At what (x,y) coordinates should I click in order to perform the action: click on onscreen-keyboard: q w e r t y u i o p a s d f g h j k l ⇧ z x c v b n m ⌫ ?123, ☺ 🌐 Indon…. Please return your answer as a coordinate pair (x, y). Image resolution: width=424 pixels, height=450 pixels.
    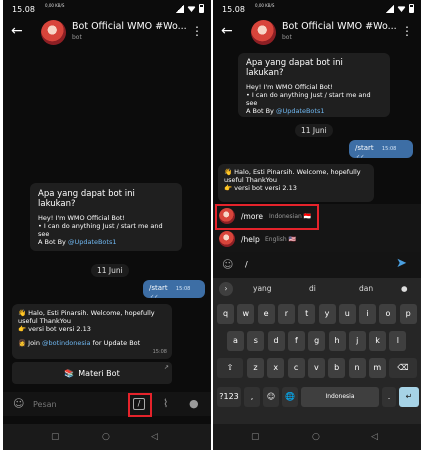
    Looking at the image, I should click on (317, 362).